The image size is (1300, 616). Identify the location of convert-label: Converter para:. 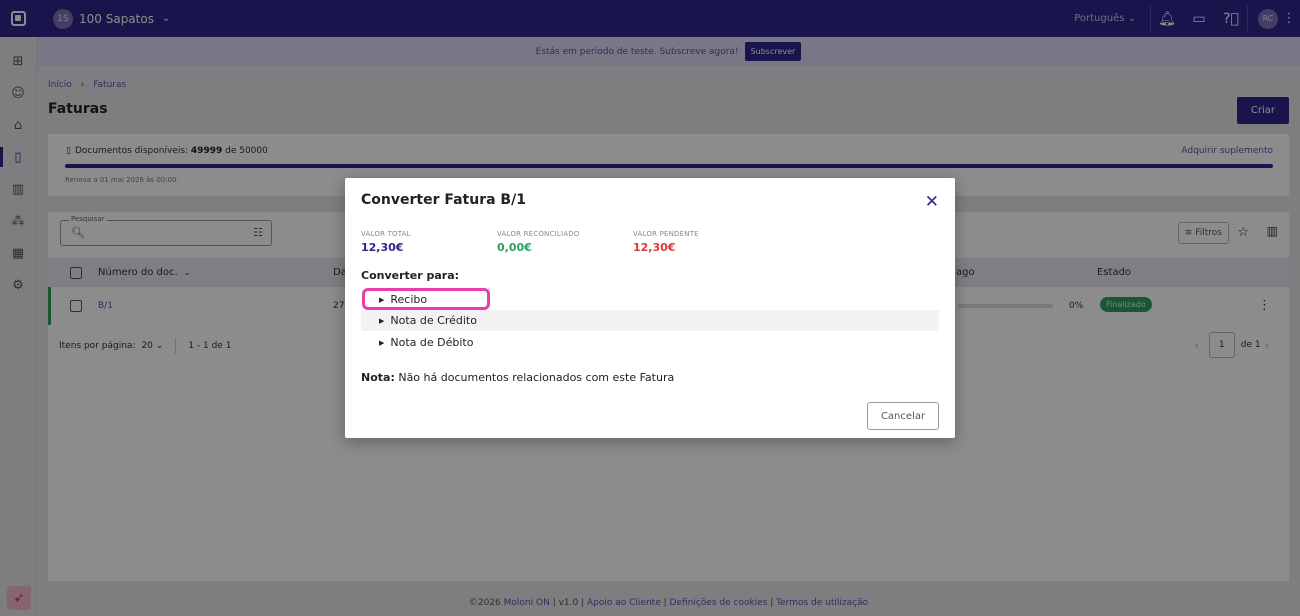
(410, 275).